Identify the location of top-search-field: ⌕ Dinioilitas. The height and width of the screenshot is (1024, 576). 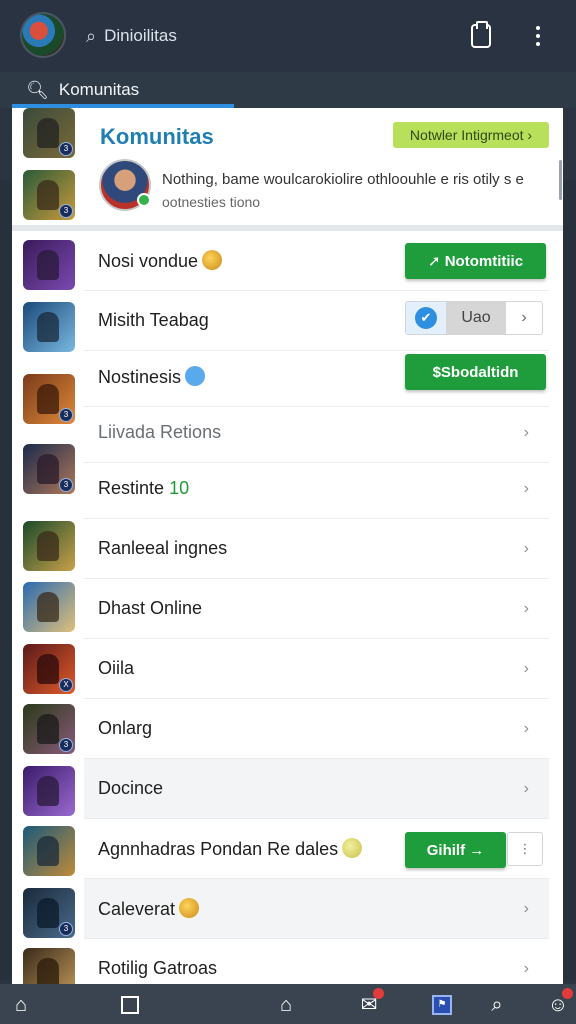
(268, 36).